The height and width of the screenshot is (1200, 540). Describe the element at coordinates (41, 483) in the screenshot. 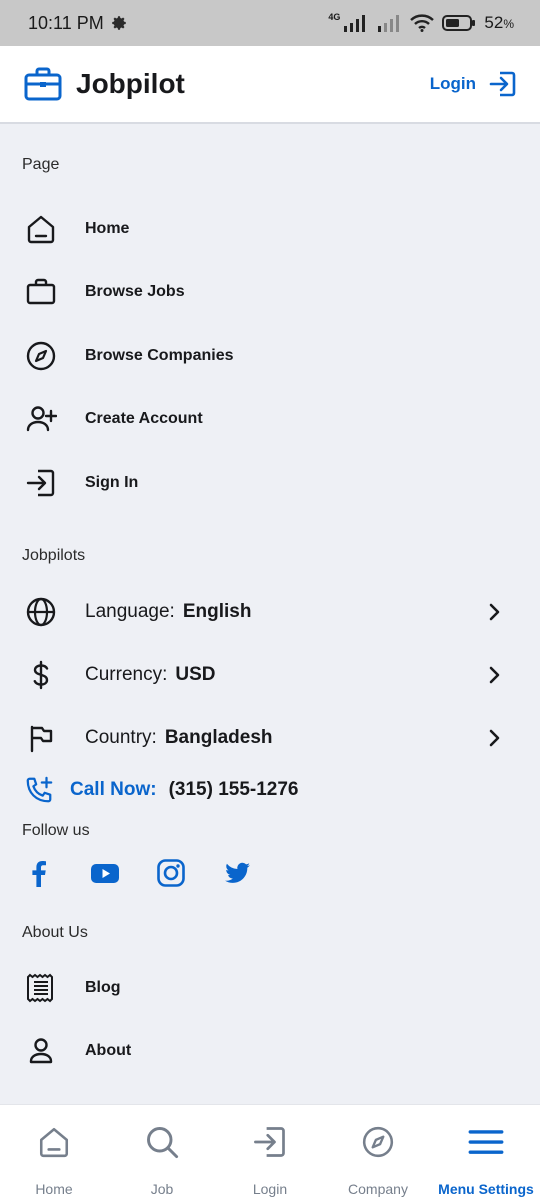

I see `sign-in-icon` at that location.